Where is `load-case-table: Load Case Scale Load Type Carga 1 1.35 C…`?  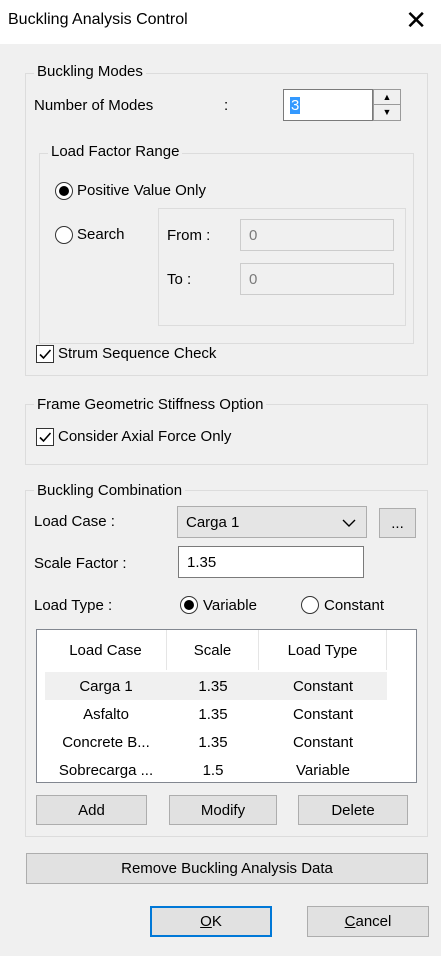
load-case-table: Load Case Scale Load Type Carga 1 1.35 C… is located at coordinates (226, 706).